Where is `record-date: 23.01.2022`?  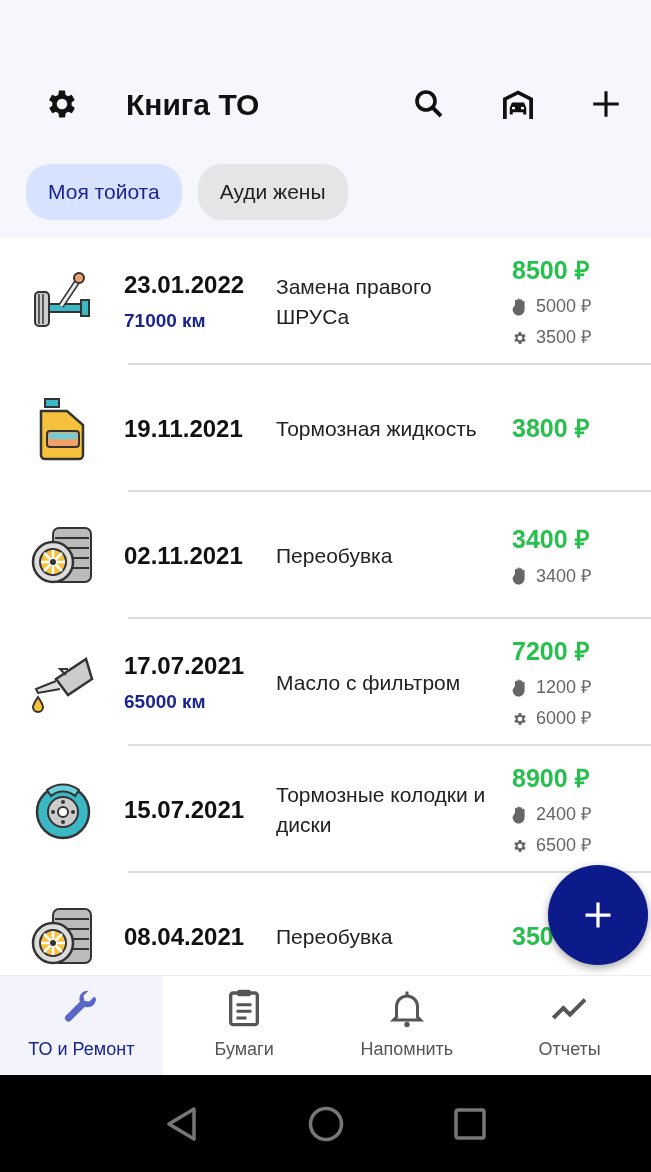 record-date: 23.01.2022 is located at coordinates (185, 285).